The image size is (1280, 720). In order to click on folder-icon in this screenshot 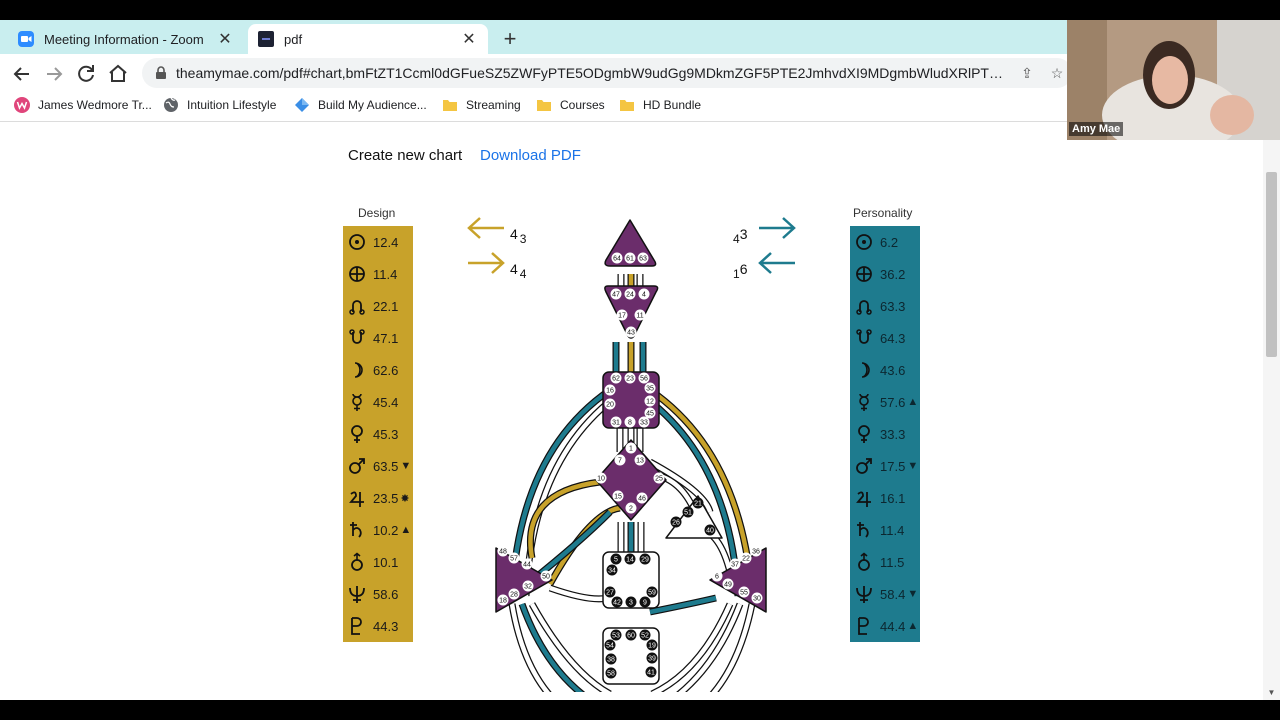, I will do `click(450, 105)`.